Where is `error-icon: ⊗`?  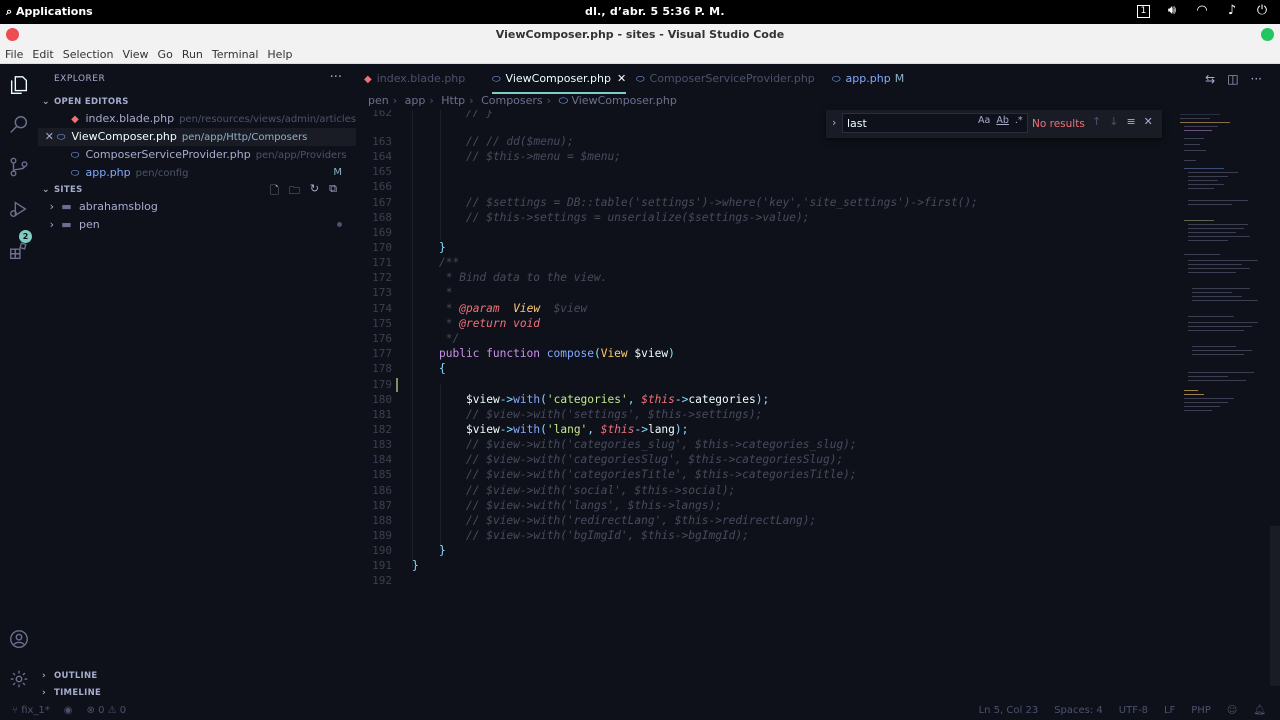 error-icon: ⊗ is located at coordinates (92, 710).